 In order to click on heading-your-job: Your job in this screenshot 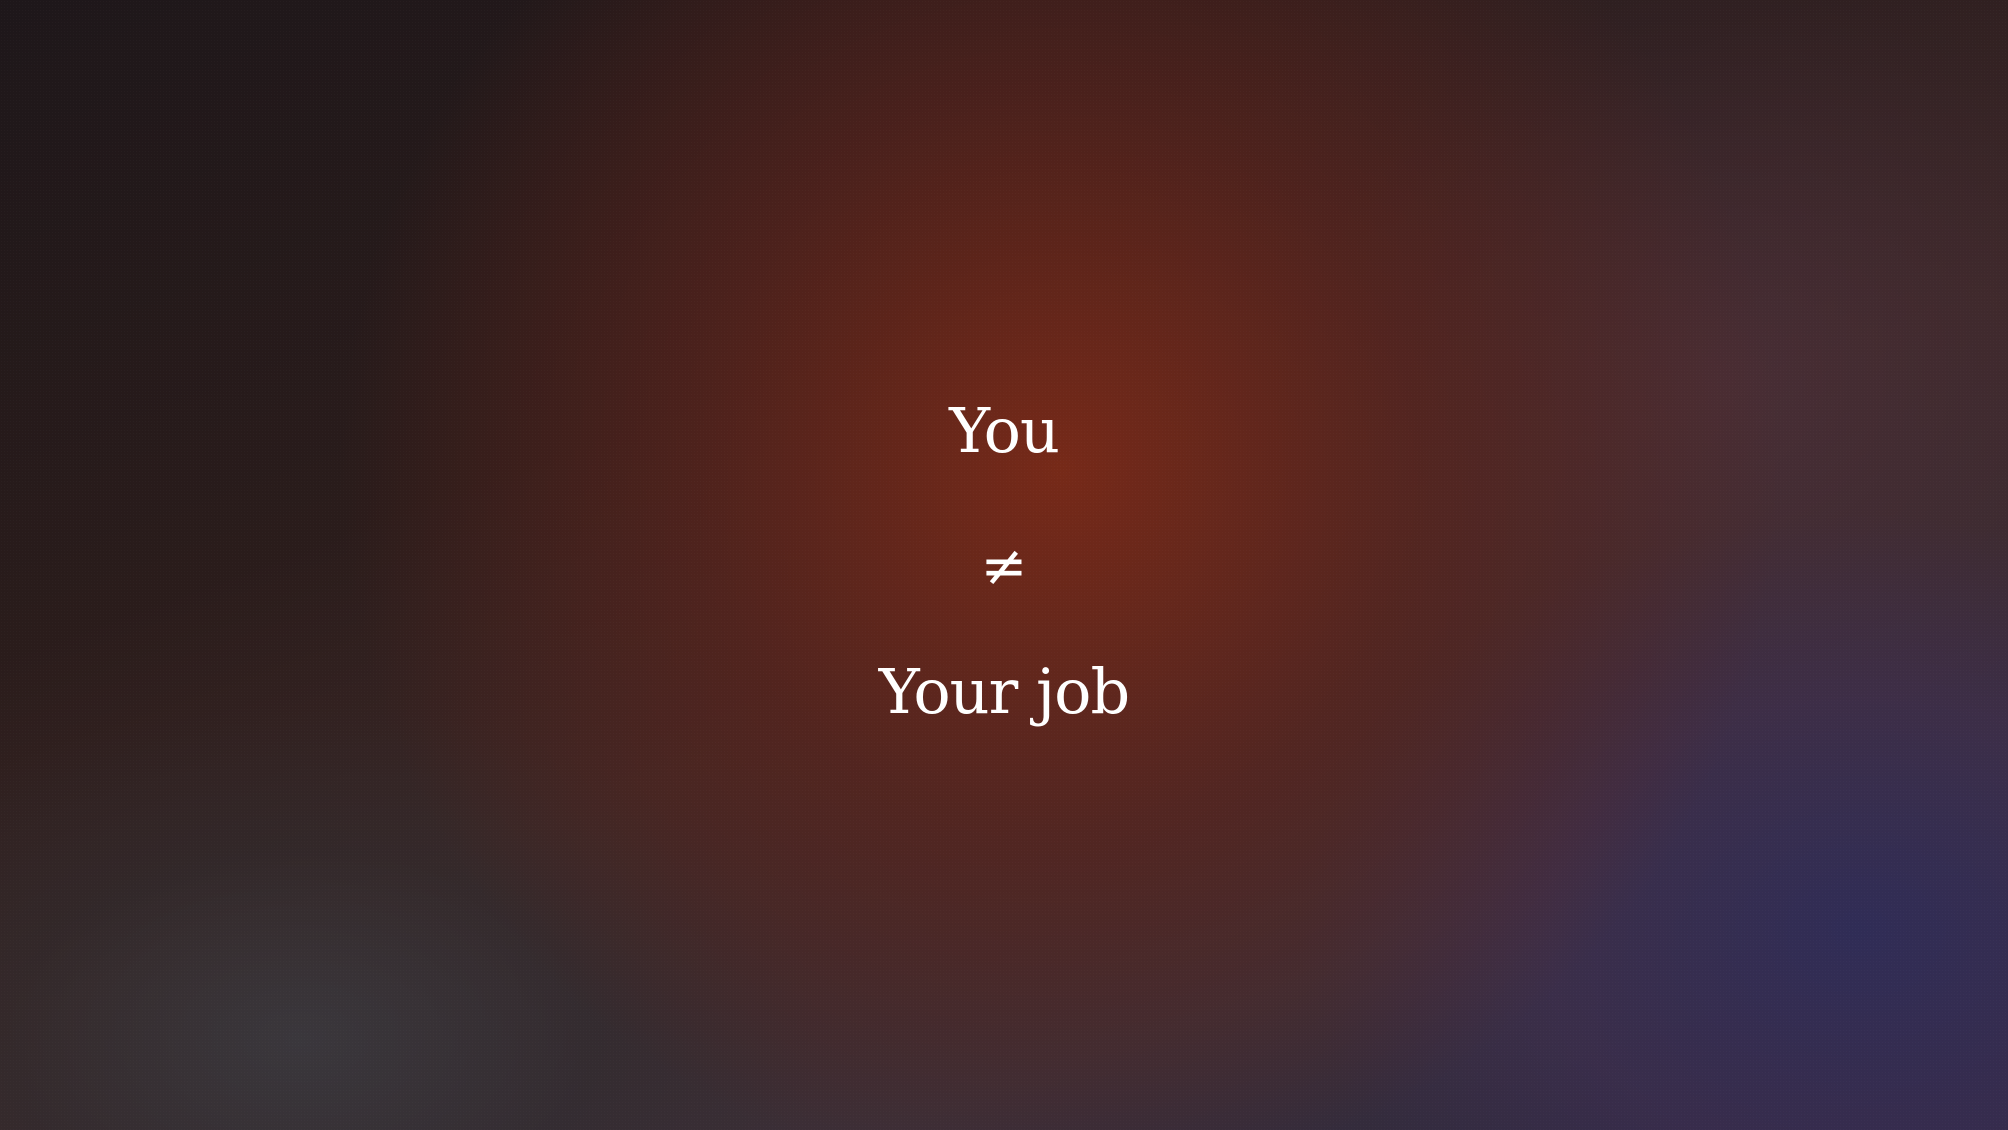, I will do `click(1004, 691)`.